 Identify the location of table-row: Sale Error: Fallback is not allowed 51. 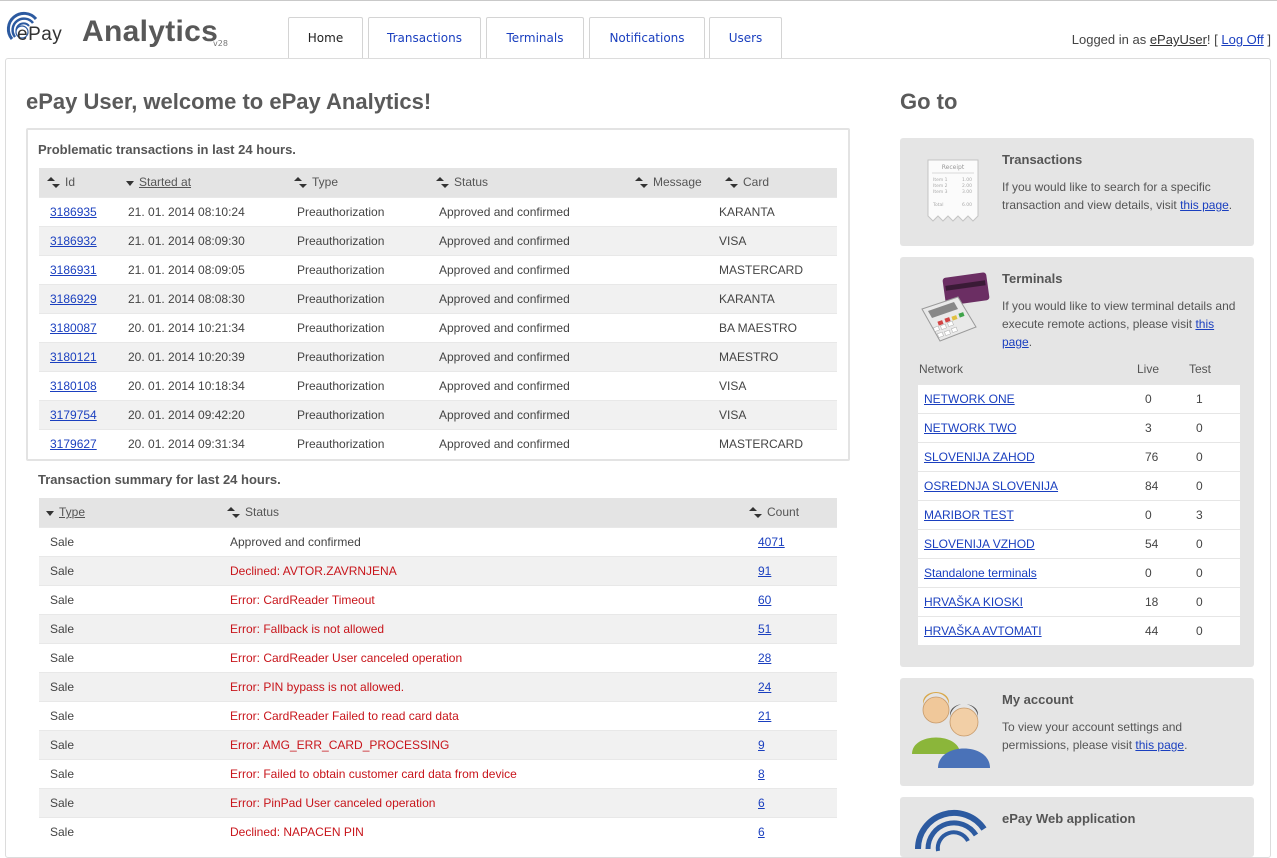
(438, 628).